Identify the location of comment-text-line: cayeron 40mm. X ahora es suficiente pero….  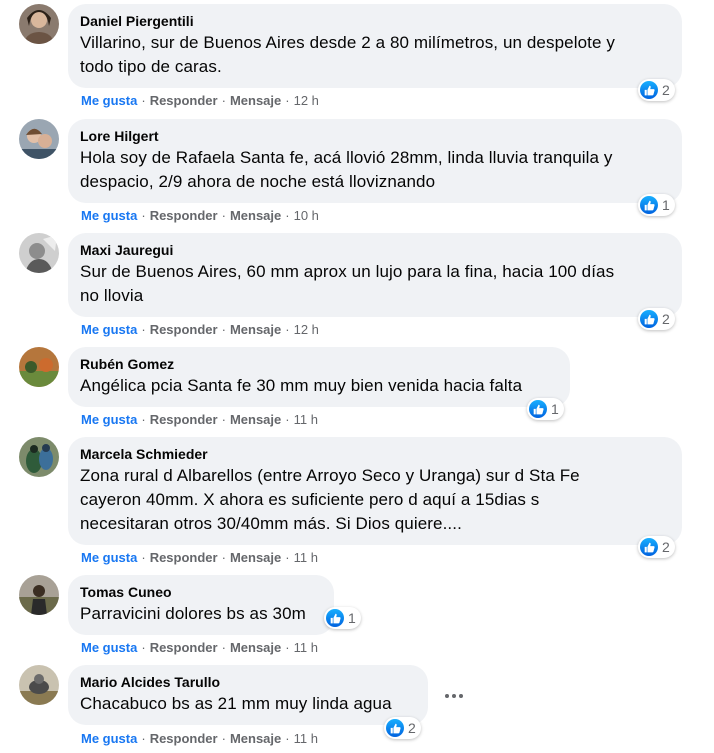
(310, 499).